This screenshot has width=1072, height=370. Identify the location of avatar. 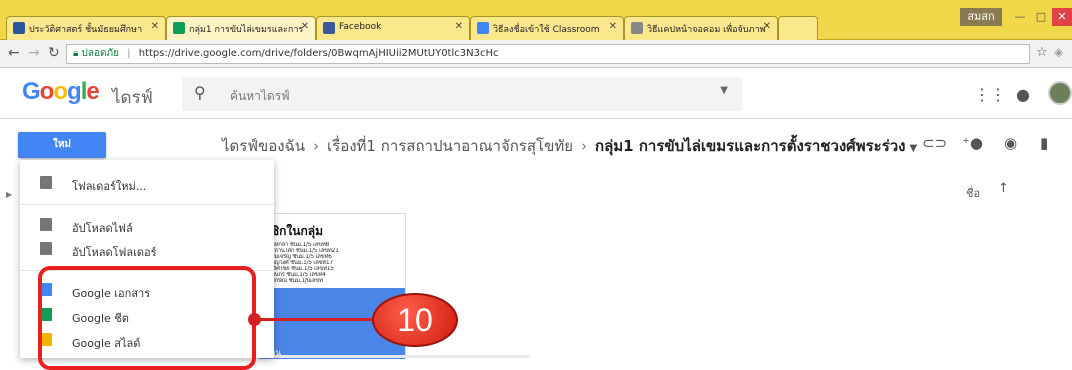
(1060, 93).